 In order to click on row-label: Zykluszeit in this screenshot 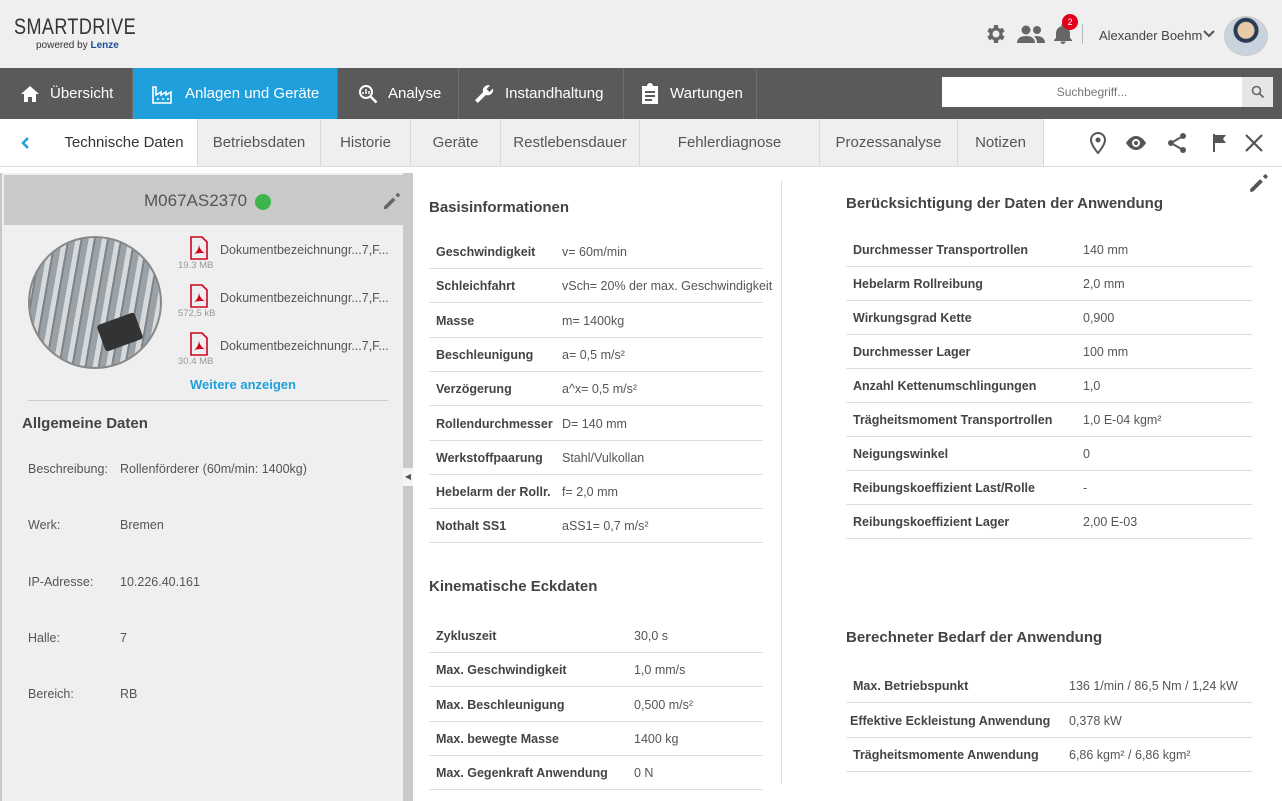, I will do `click(466, 636)`.